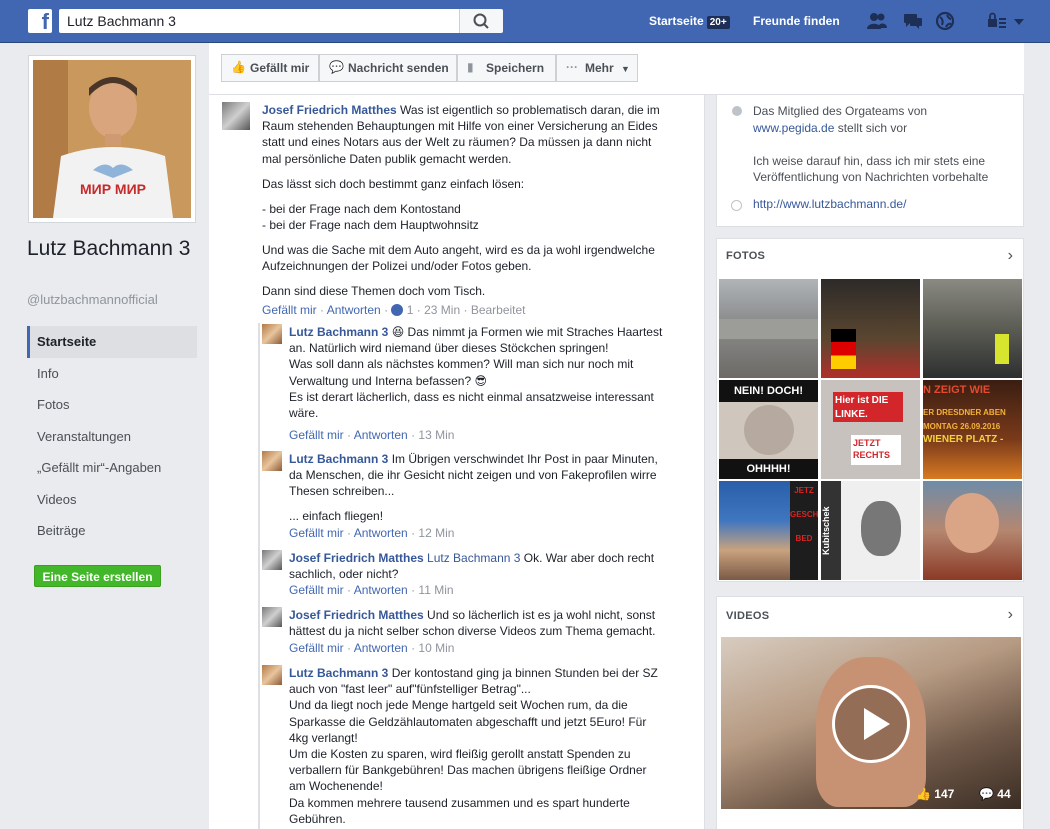  What do you see at coordinates (336, 67) in the screenshot?
I see `message-bubble-icon: 💬` at bounding box center [336, 67].